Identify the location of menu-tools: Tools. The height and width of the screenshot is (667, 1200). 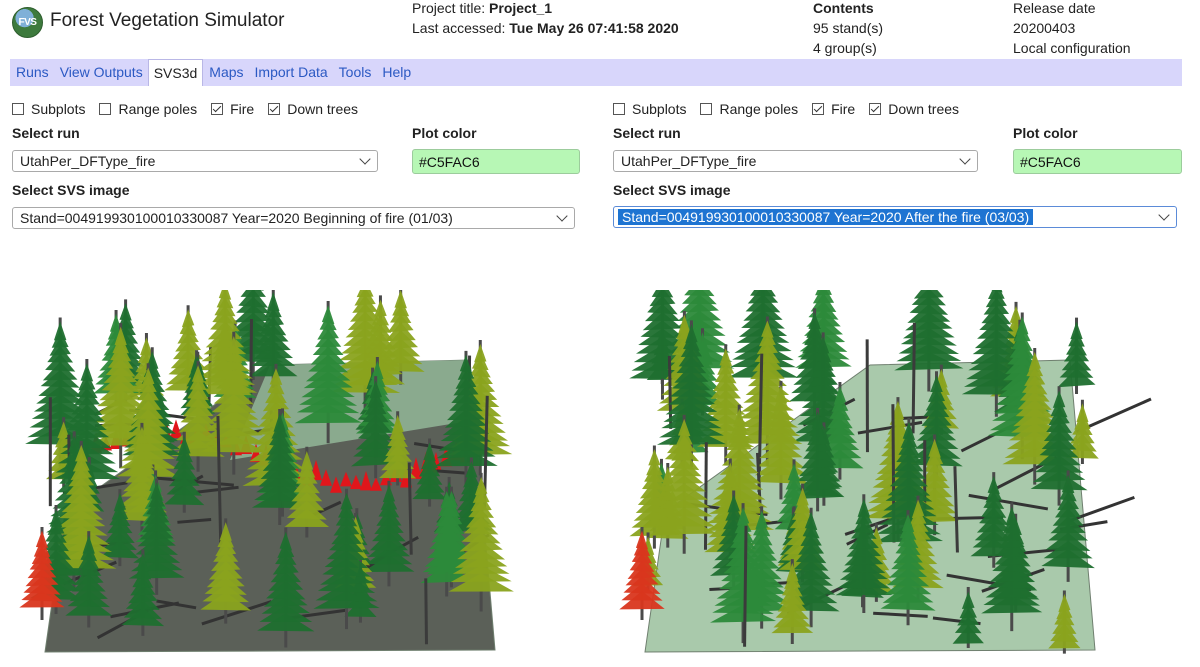
(355, 72).